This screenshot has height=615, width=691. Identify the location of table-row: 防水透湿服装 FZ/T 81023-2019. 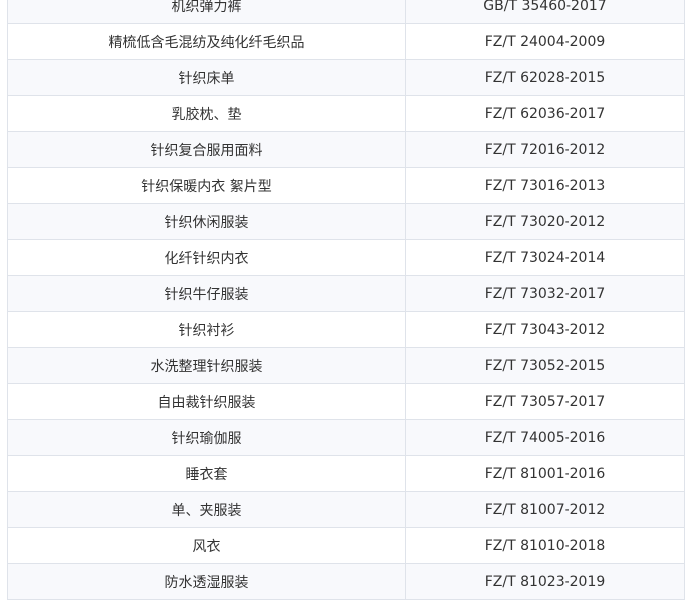
(346, 581).